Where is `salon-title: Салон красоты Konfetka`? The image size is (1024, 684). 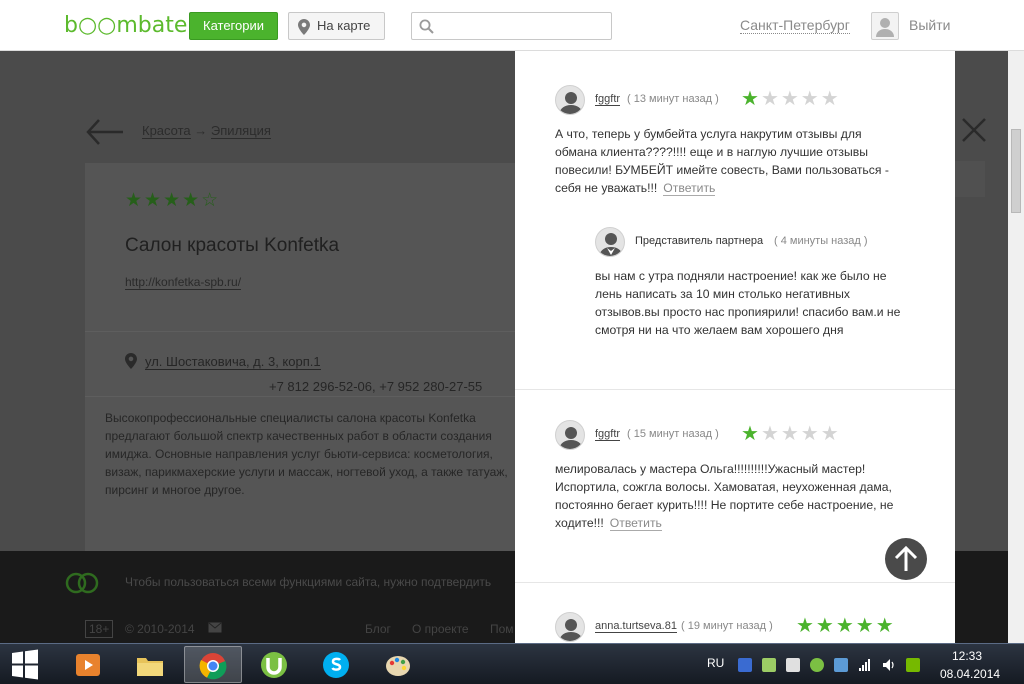
salon-title: Салон красоты Konfetka is located at coordinates (232, 245).